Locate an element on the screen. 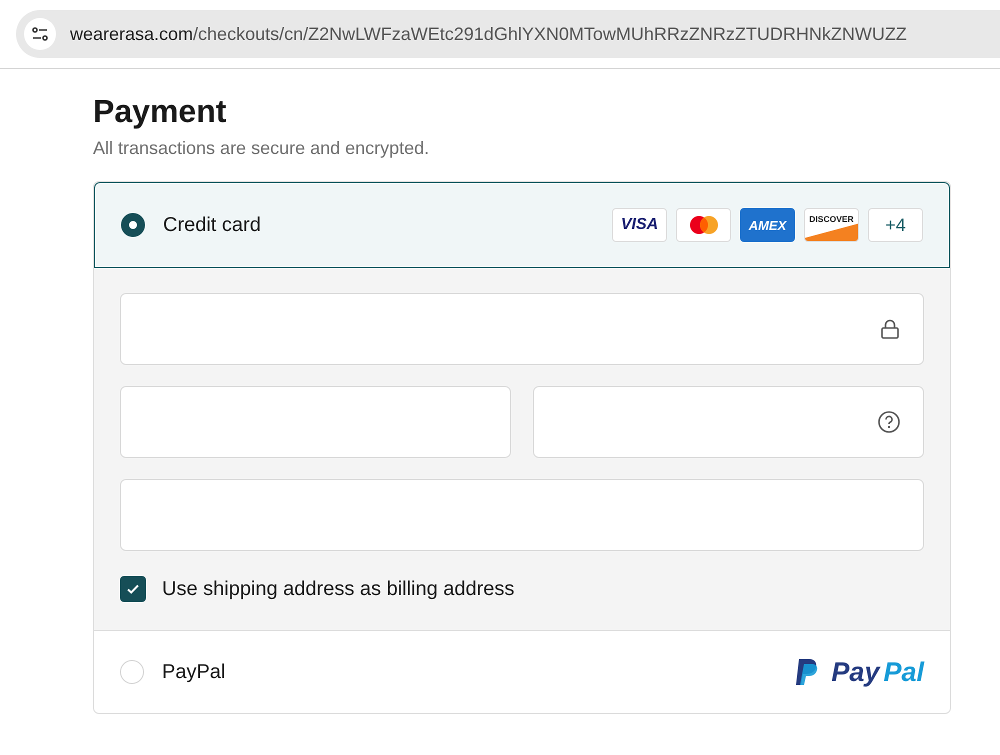 This screenshot has width=1000, height=755. paypal-logo: PayPal is located at coordinates (859, 672).